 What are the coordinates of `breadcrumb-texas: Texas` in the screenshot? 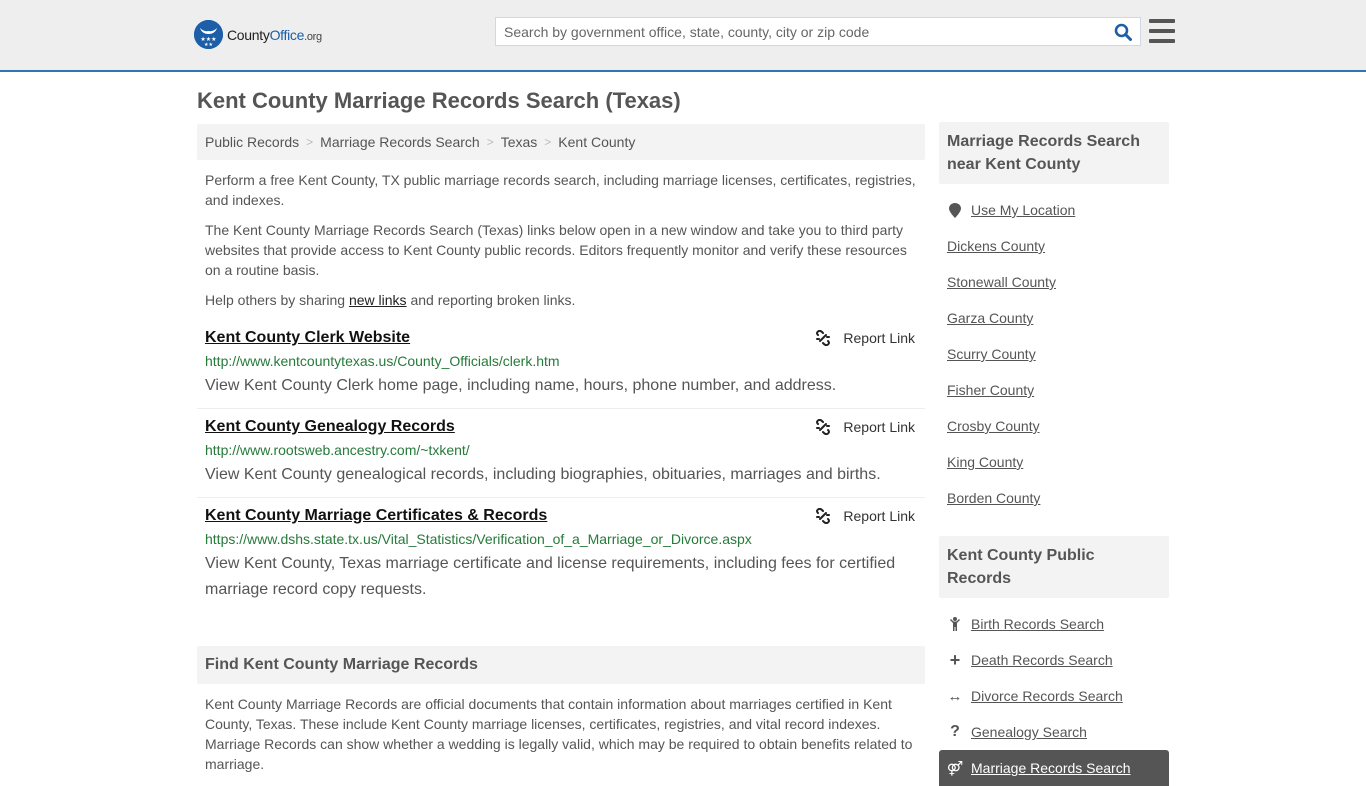 It's located at (519, 142).